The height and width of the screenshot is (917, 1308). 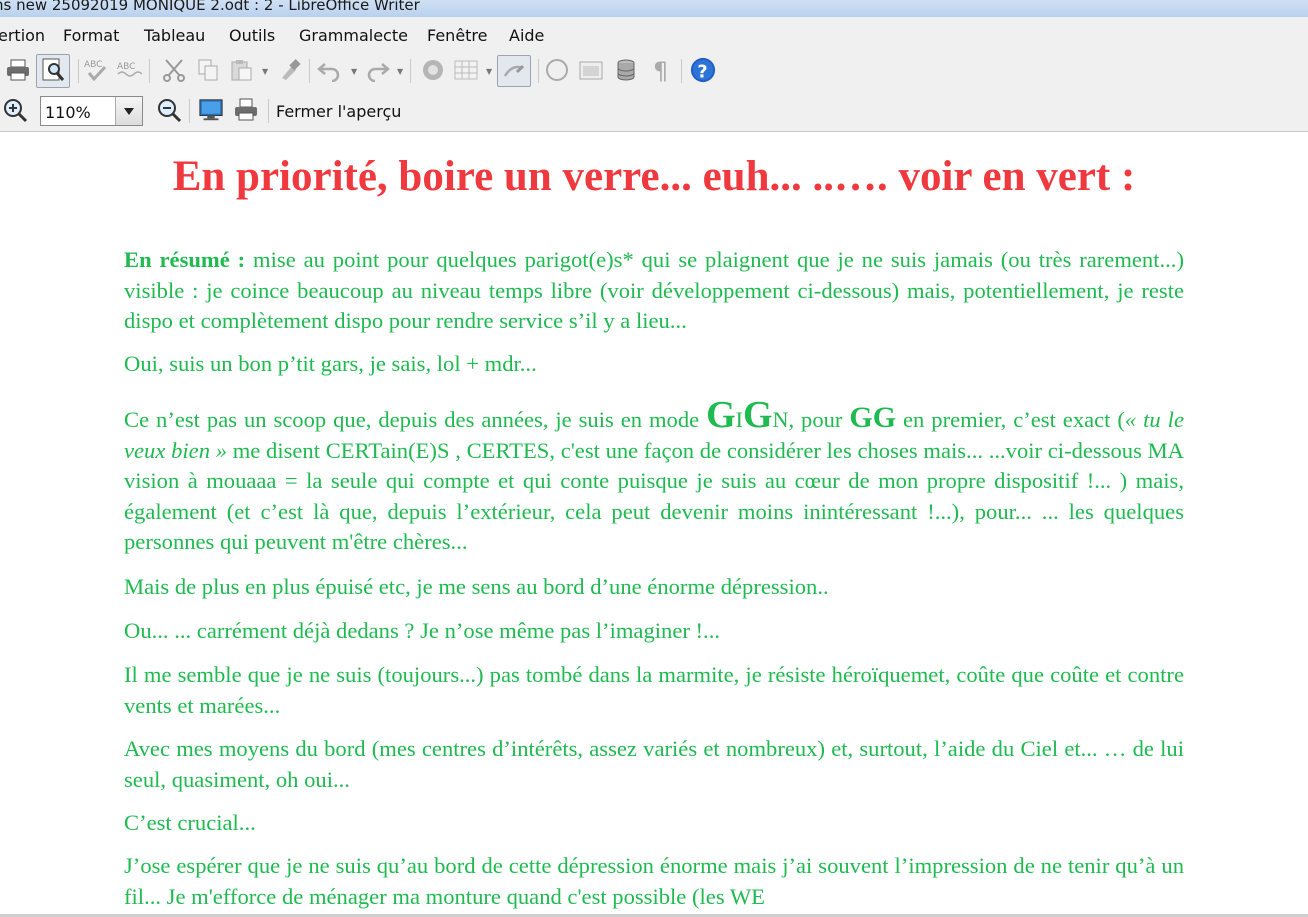 What do you see at coordinates (53, 71) in the screenshot?
I see `page-preview-icon` at bounding box center [53, 71].